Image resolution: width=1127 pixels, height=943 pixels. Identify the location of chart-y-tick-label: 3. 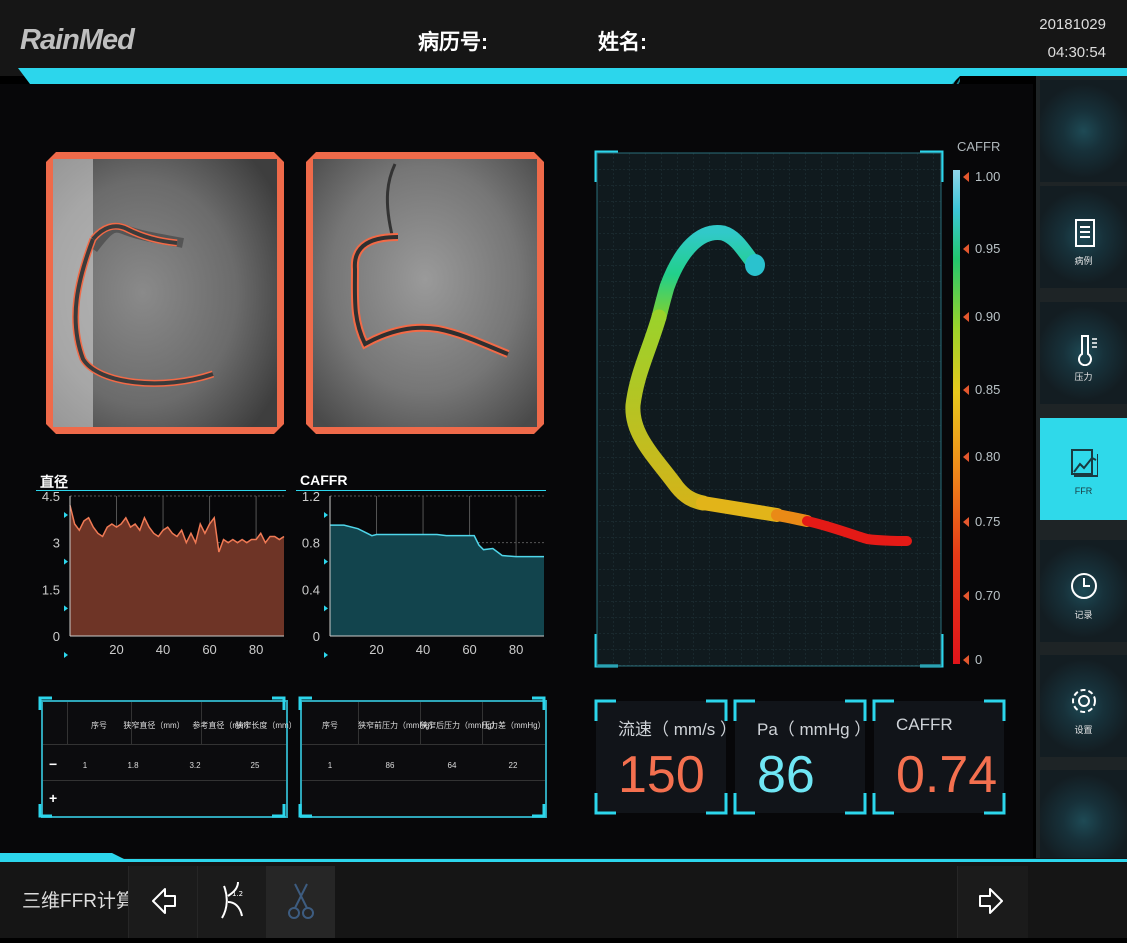
(56, 543).